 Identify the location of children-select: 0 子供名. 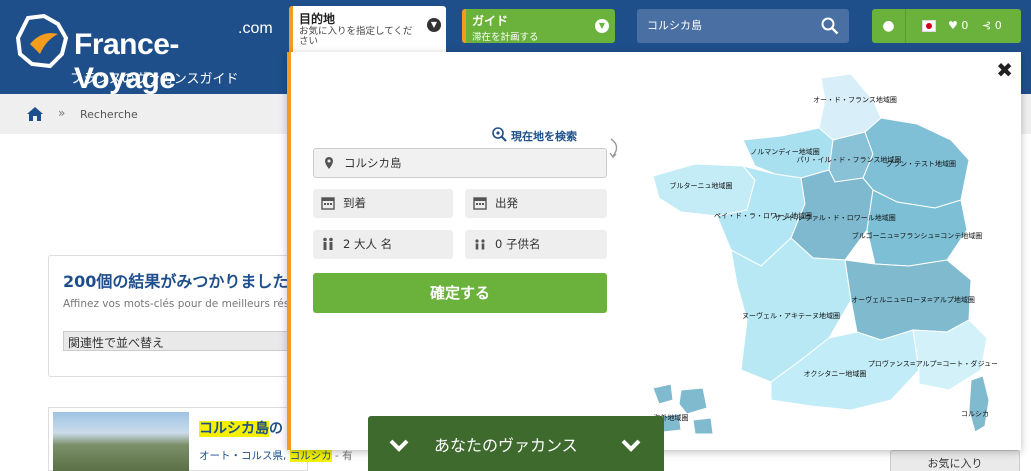
(536, 244).